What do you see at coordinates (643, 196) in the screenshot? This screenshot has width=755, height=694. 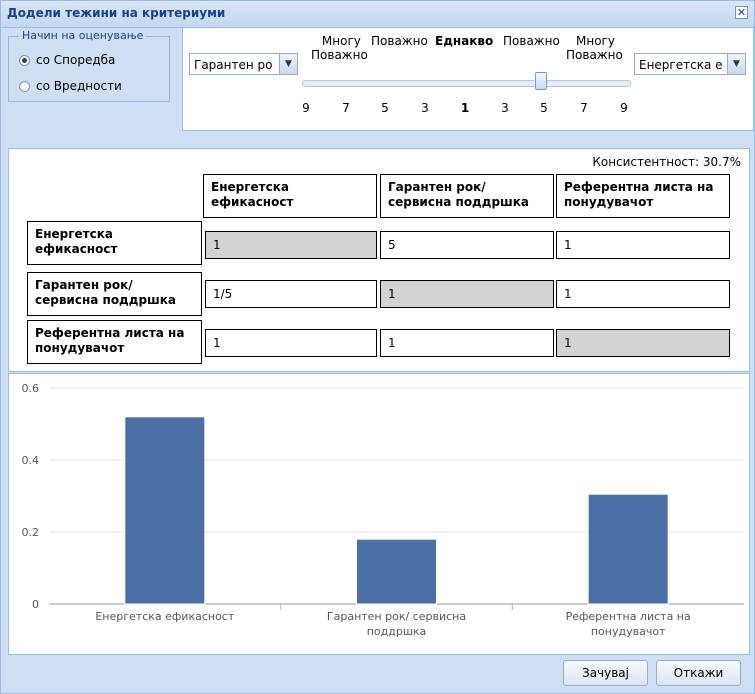 I see `column-header: Референтна листа на понудувачот` at bounding box center [643, 196].